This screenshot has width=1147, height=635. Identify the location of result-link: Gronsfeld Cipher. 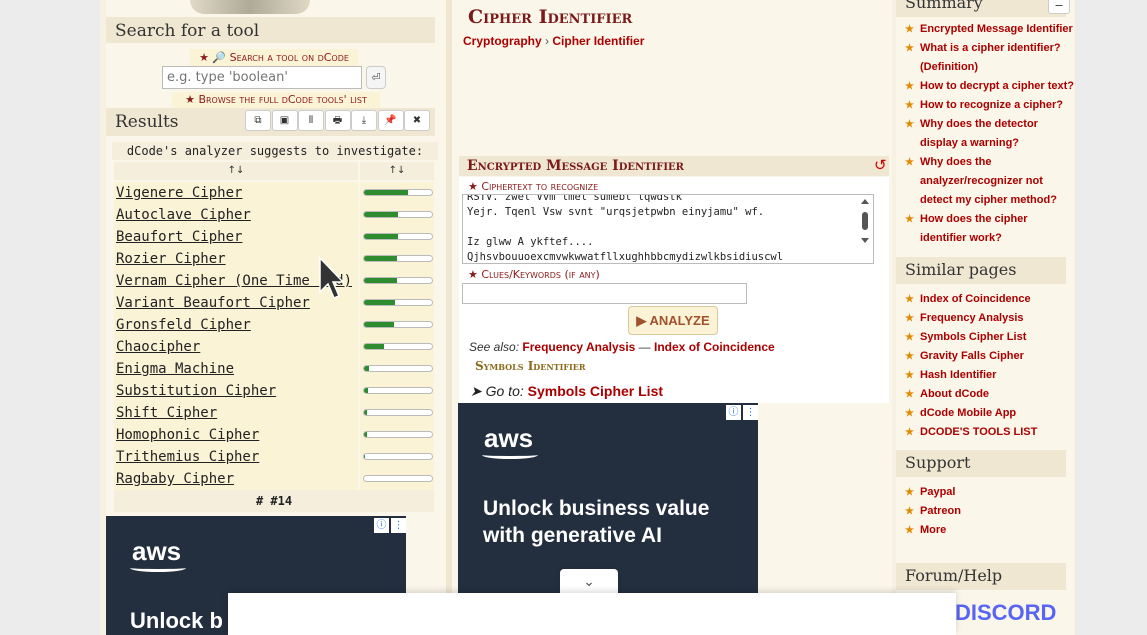
(236, 325).